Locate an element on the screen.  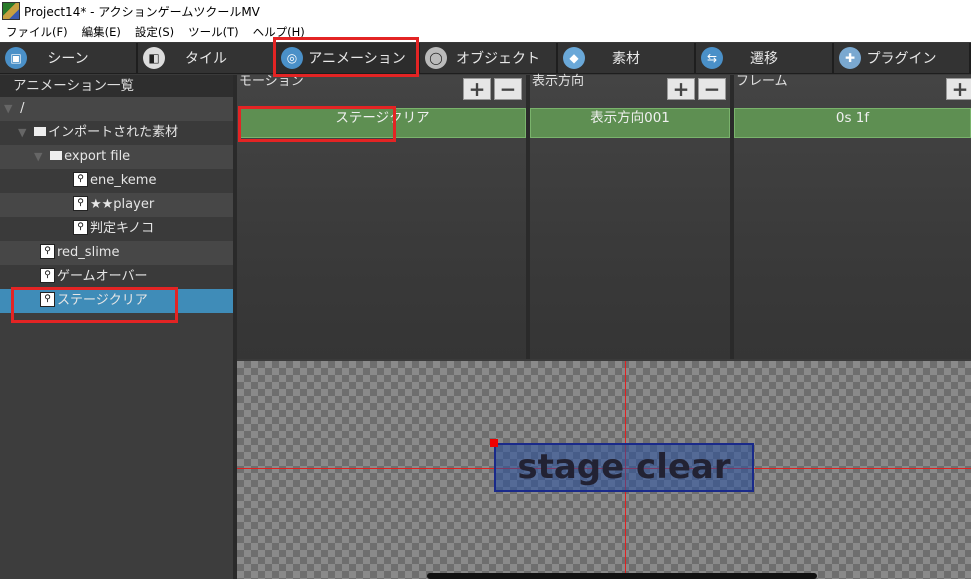
object-icon: ◯ is located at coordinates (436, 58).